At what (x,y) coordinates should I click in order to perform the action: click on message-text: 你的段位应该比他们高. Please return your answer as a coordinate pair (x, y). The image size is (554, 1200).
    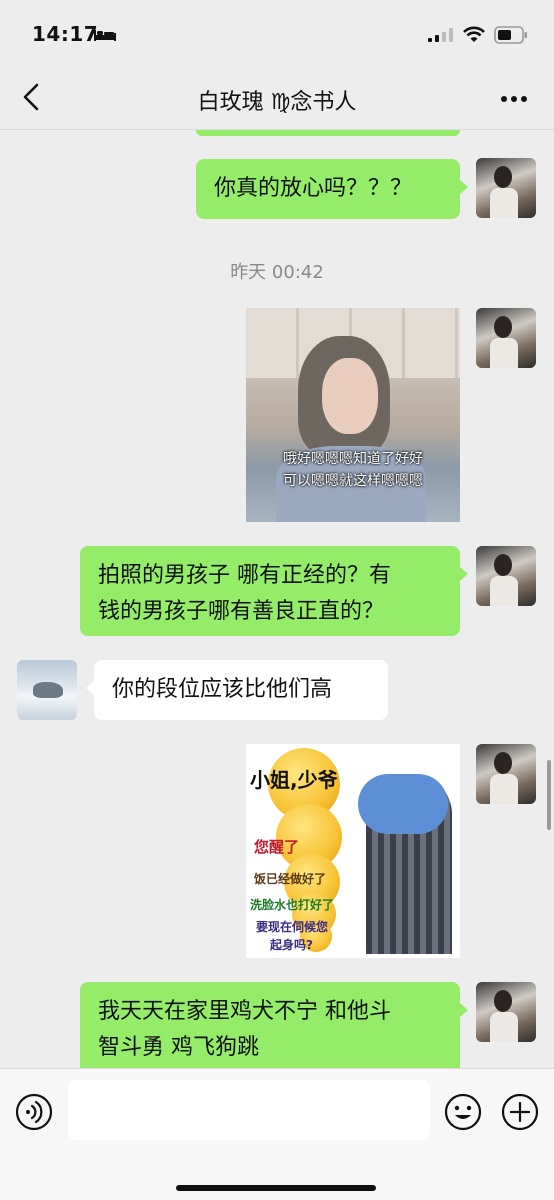
    Looking at the image, I should click on (222, 689).